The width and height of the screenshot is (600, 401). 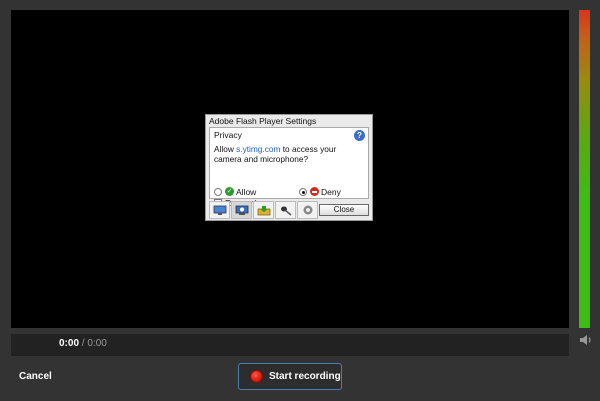 I want to click on allow-label: Allow, so click(x=246, y=192).